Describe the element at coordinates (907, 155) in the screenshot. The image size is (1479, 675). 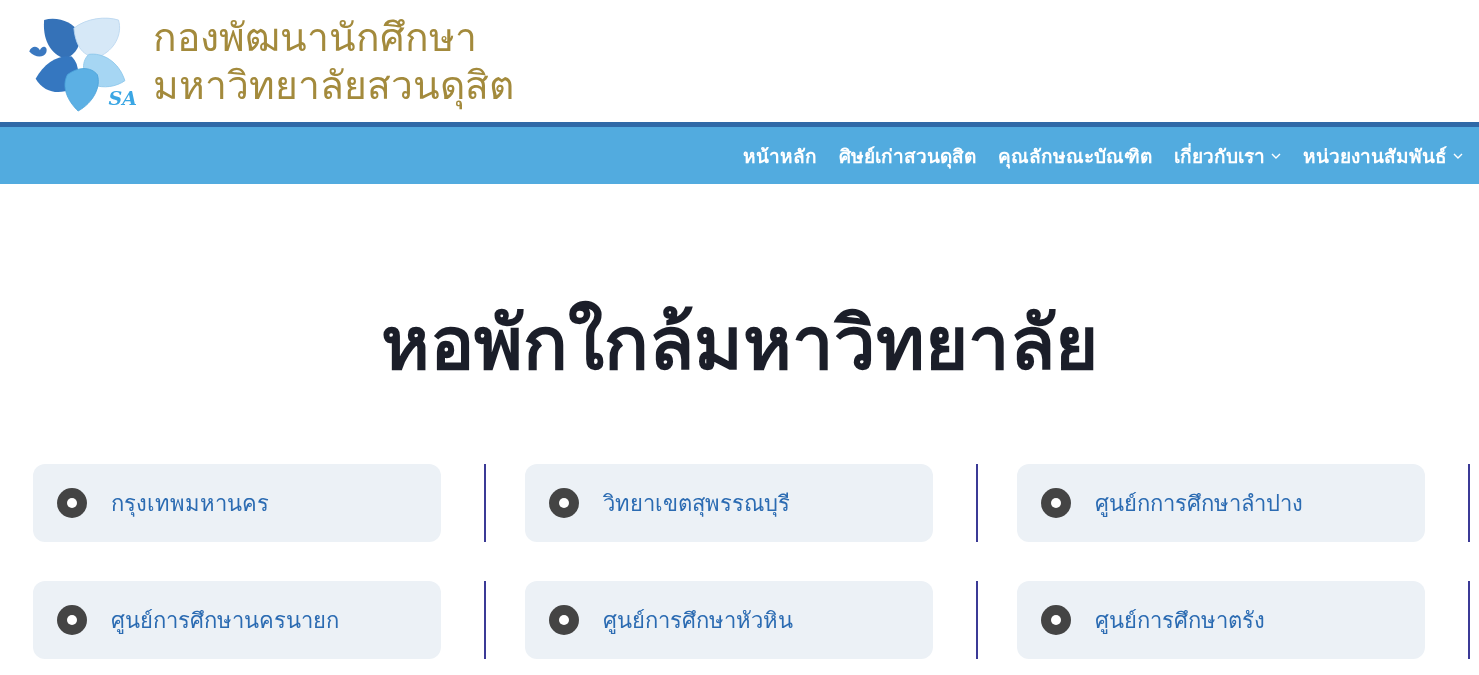
I see `nav-link: ศิษย์เก่าสวนดุสิต` at that location.